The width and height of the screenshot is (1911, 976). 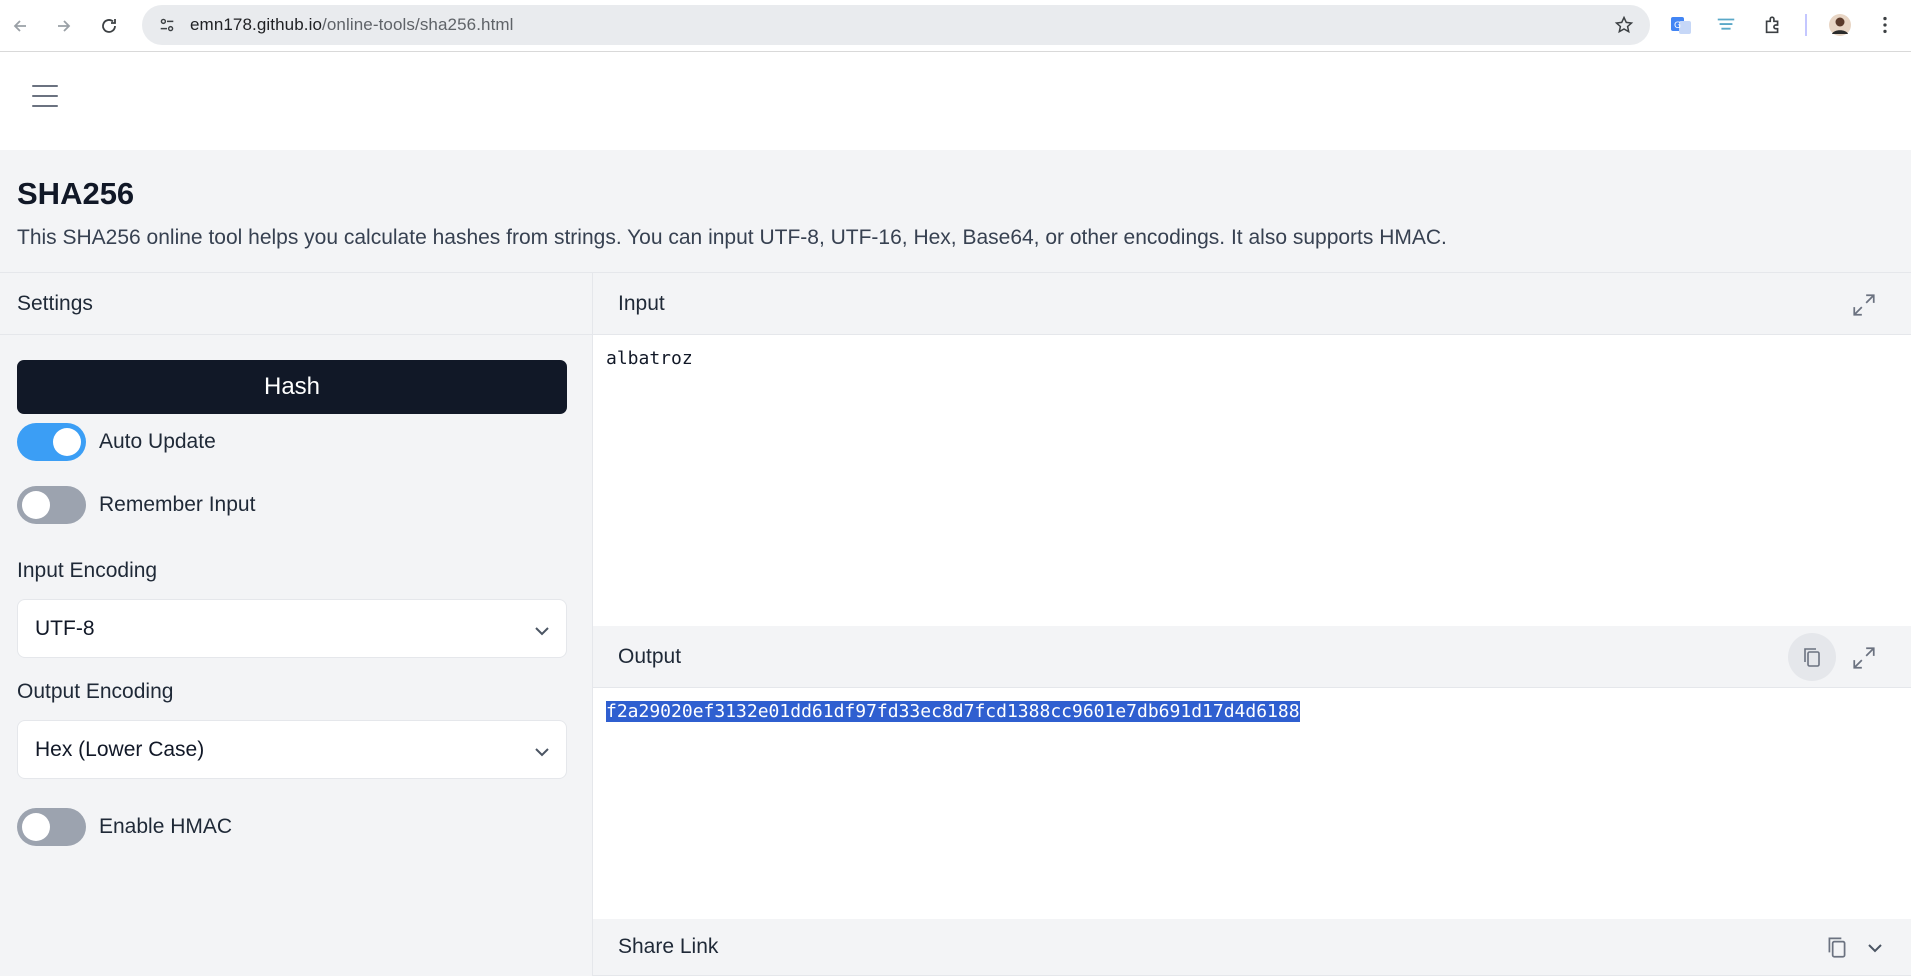 What do you see at coordinates (292, 749) in the screenshot?
I see `output-encoding-select: Hex (Lower Case)` at bounding box center [292, 749].